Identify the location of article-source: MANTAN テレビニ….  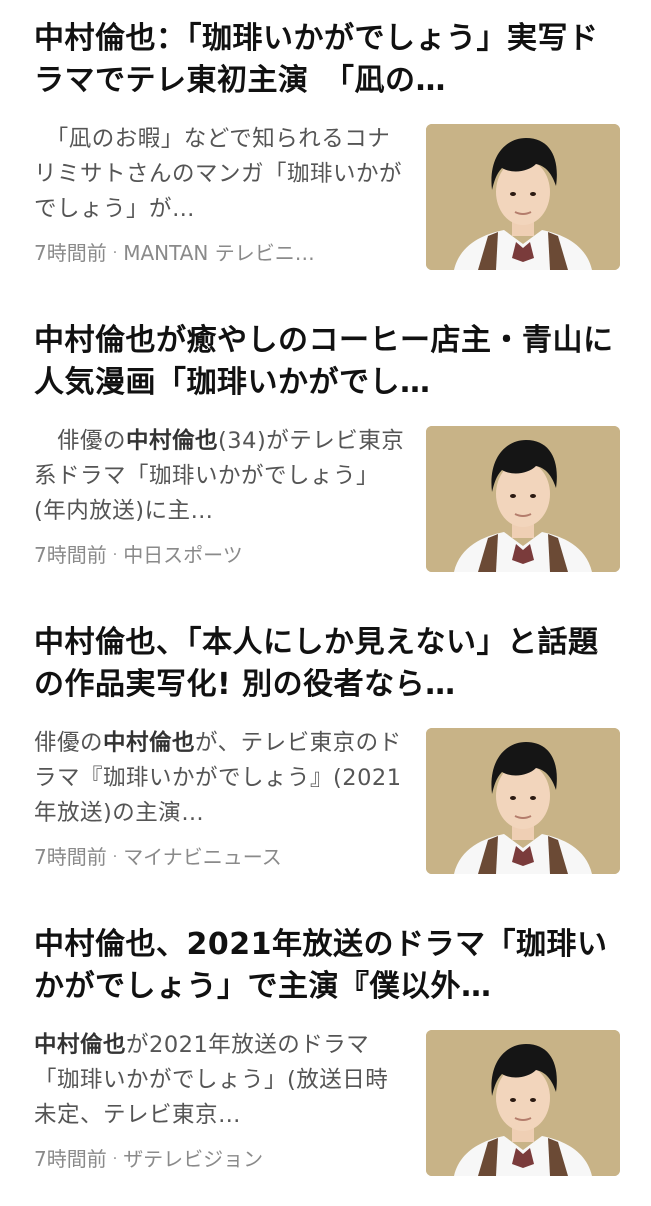
(219, 253).